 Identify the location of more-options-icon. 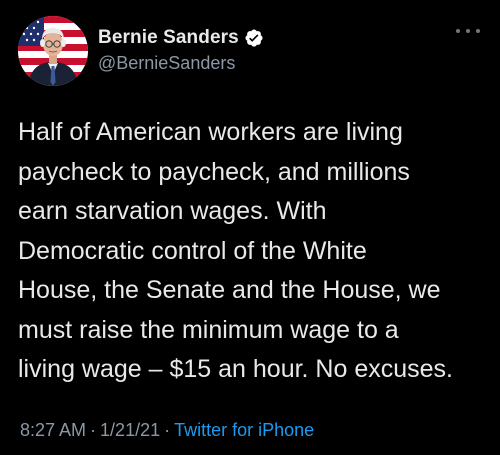
(468, 31).